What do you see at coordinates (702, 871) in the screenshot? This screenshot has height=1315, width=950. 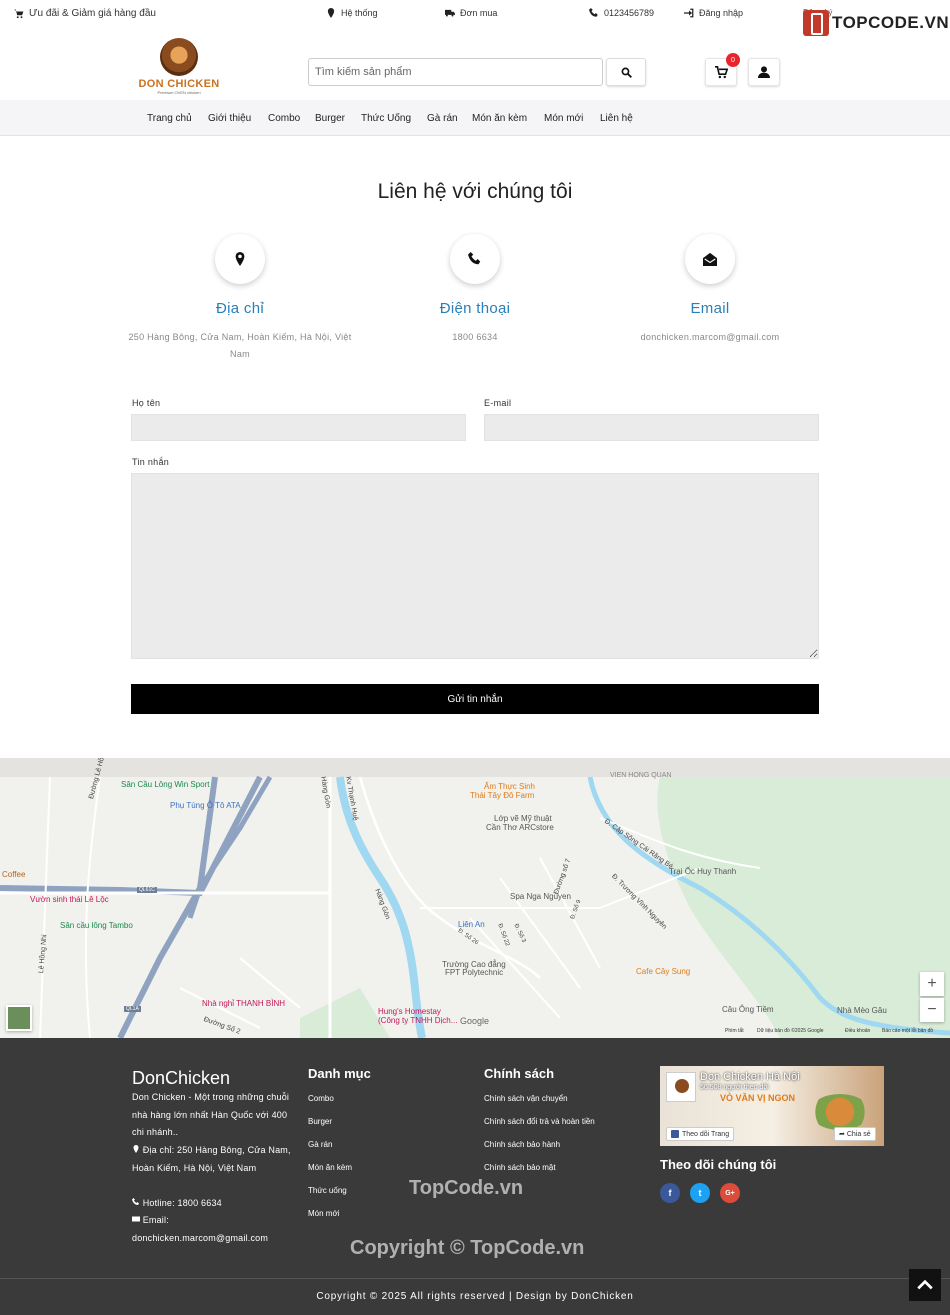 I see `map-label: Trại Ốc Huy Thanh` at bounding box center [702, 871].